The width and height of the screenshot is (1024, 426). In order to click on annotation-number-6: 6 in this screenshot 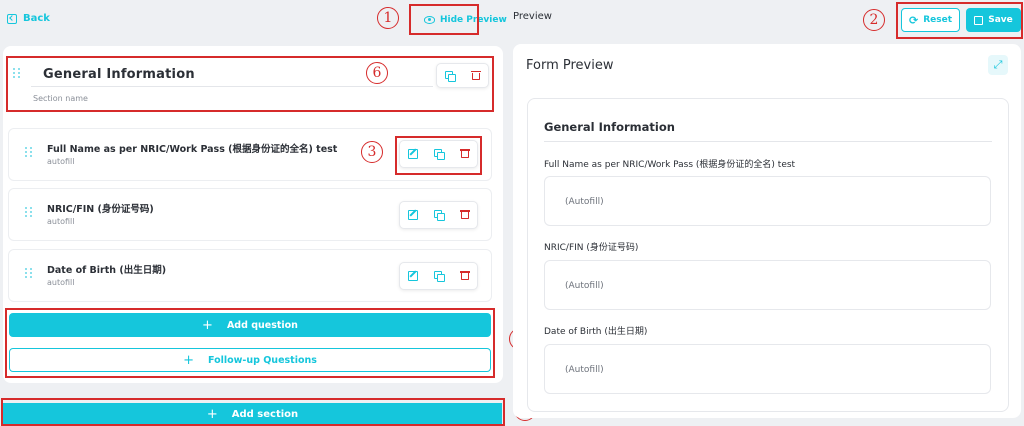, I will do `click(377, 73)`.